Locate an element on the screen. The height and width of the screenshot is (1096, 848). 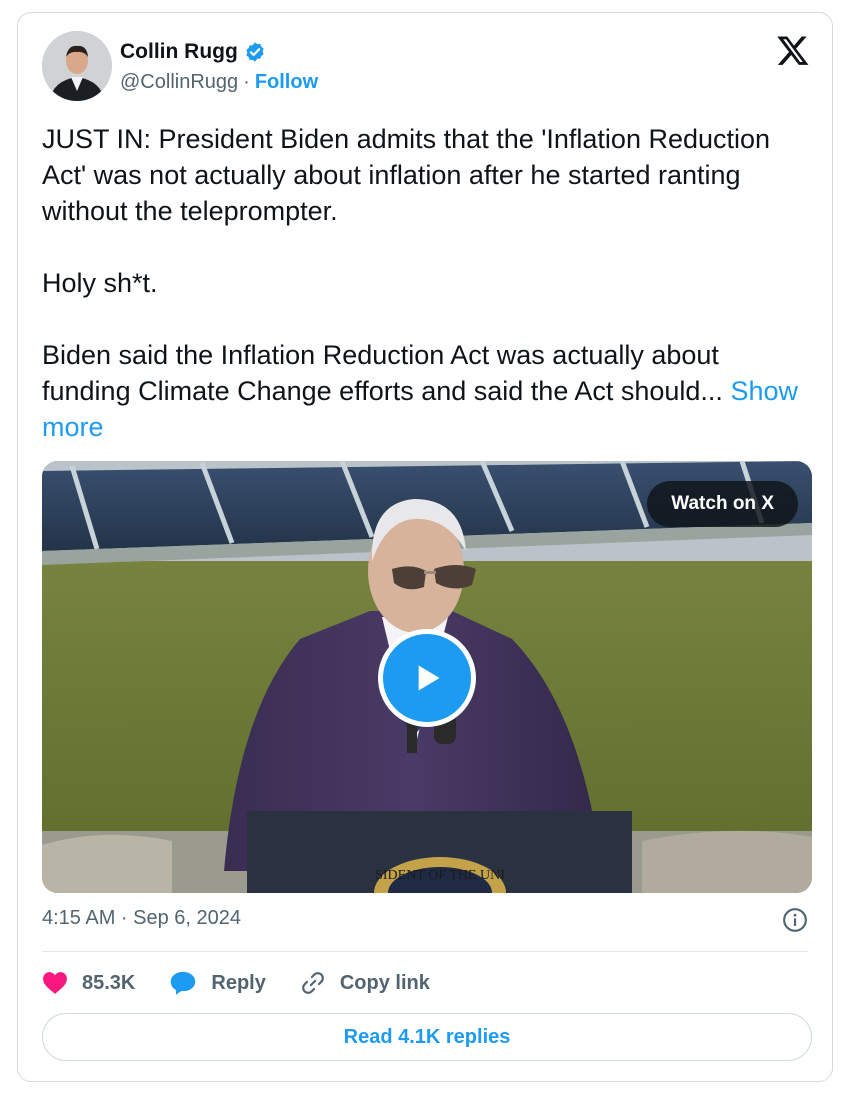
action-bar: 85.3K Reply Copy link is located at coordinates (253, 983).